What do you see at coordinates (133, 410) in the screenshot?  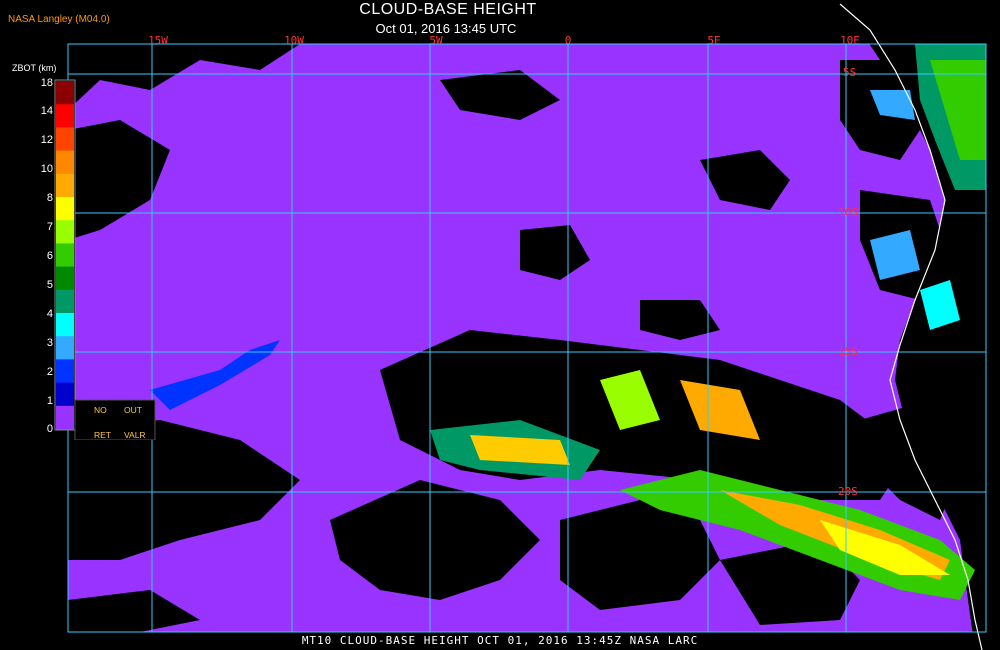 I see `legend-out-label: OUT` at bounding box center [133, 410].